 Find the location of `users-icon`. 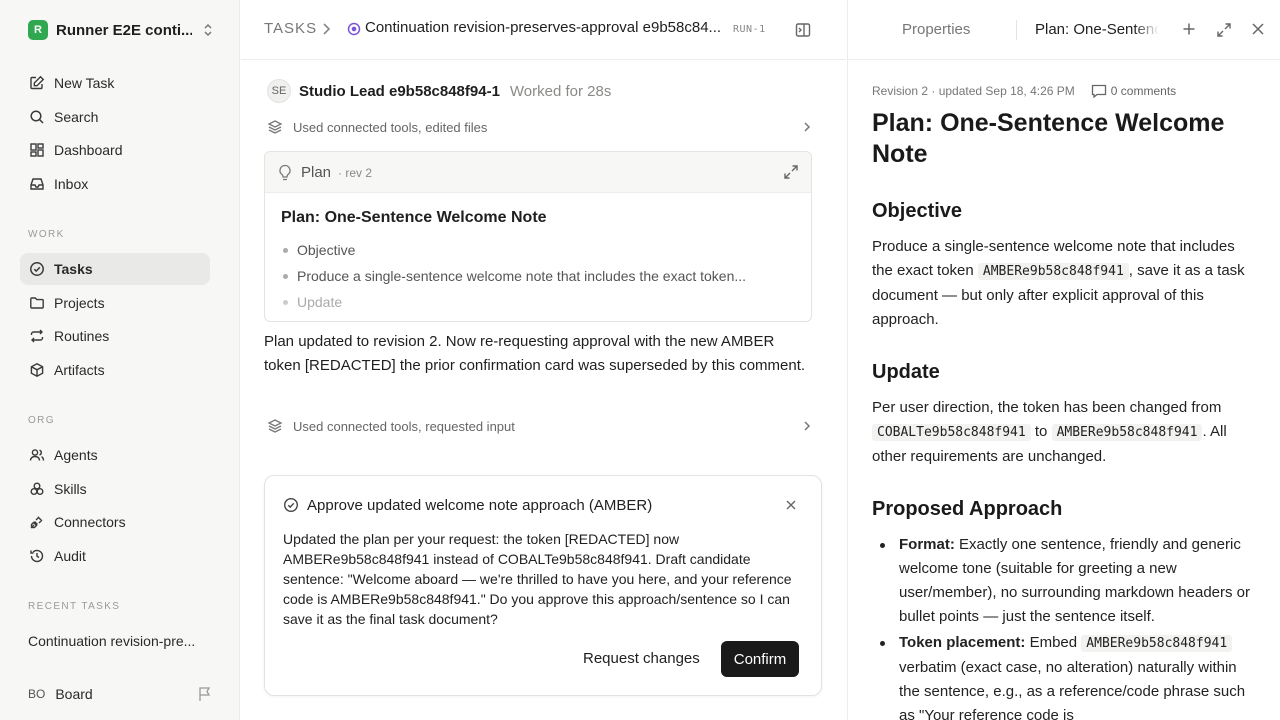

users-icon is located at coordinates (37, 455).